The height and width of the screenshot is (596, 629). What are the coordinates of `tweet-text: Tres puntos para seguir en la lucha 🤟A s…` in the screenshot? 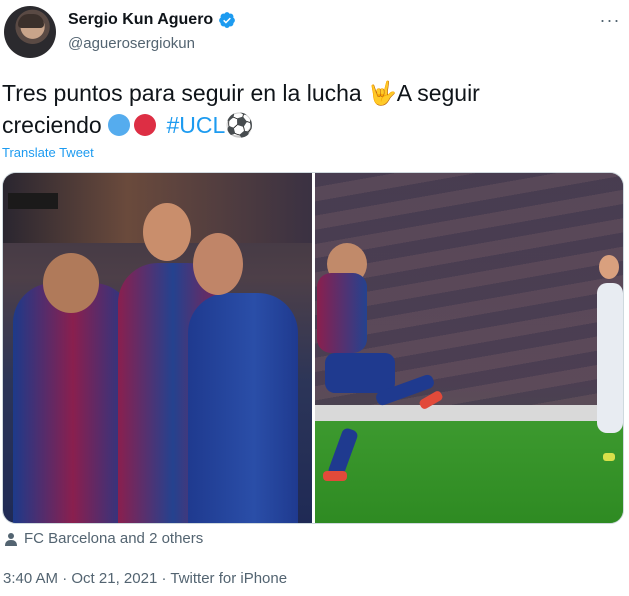 It's located at (302, 110).